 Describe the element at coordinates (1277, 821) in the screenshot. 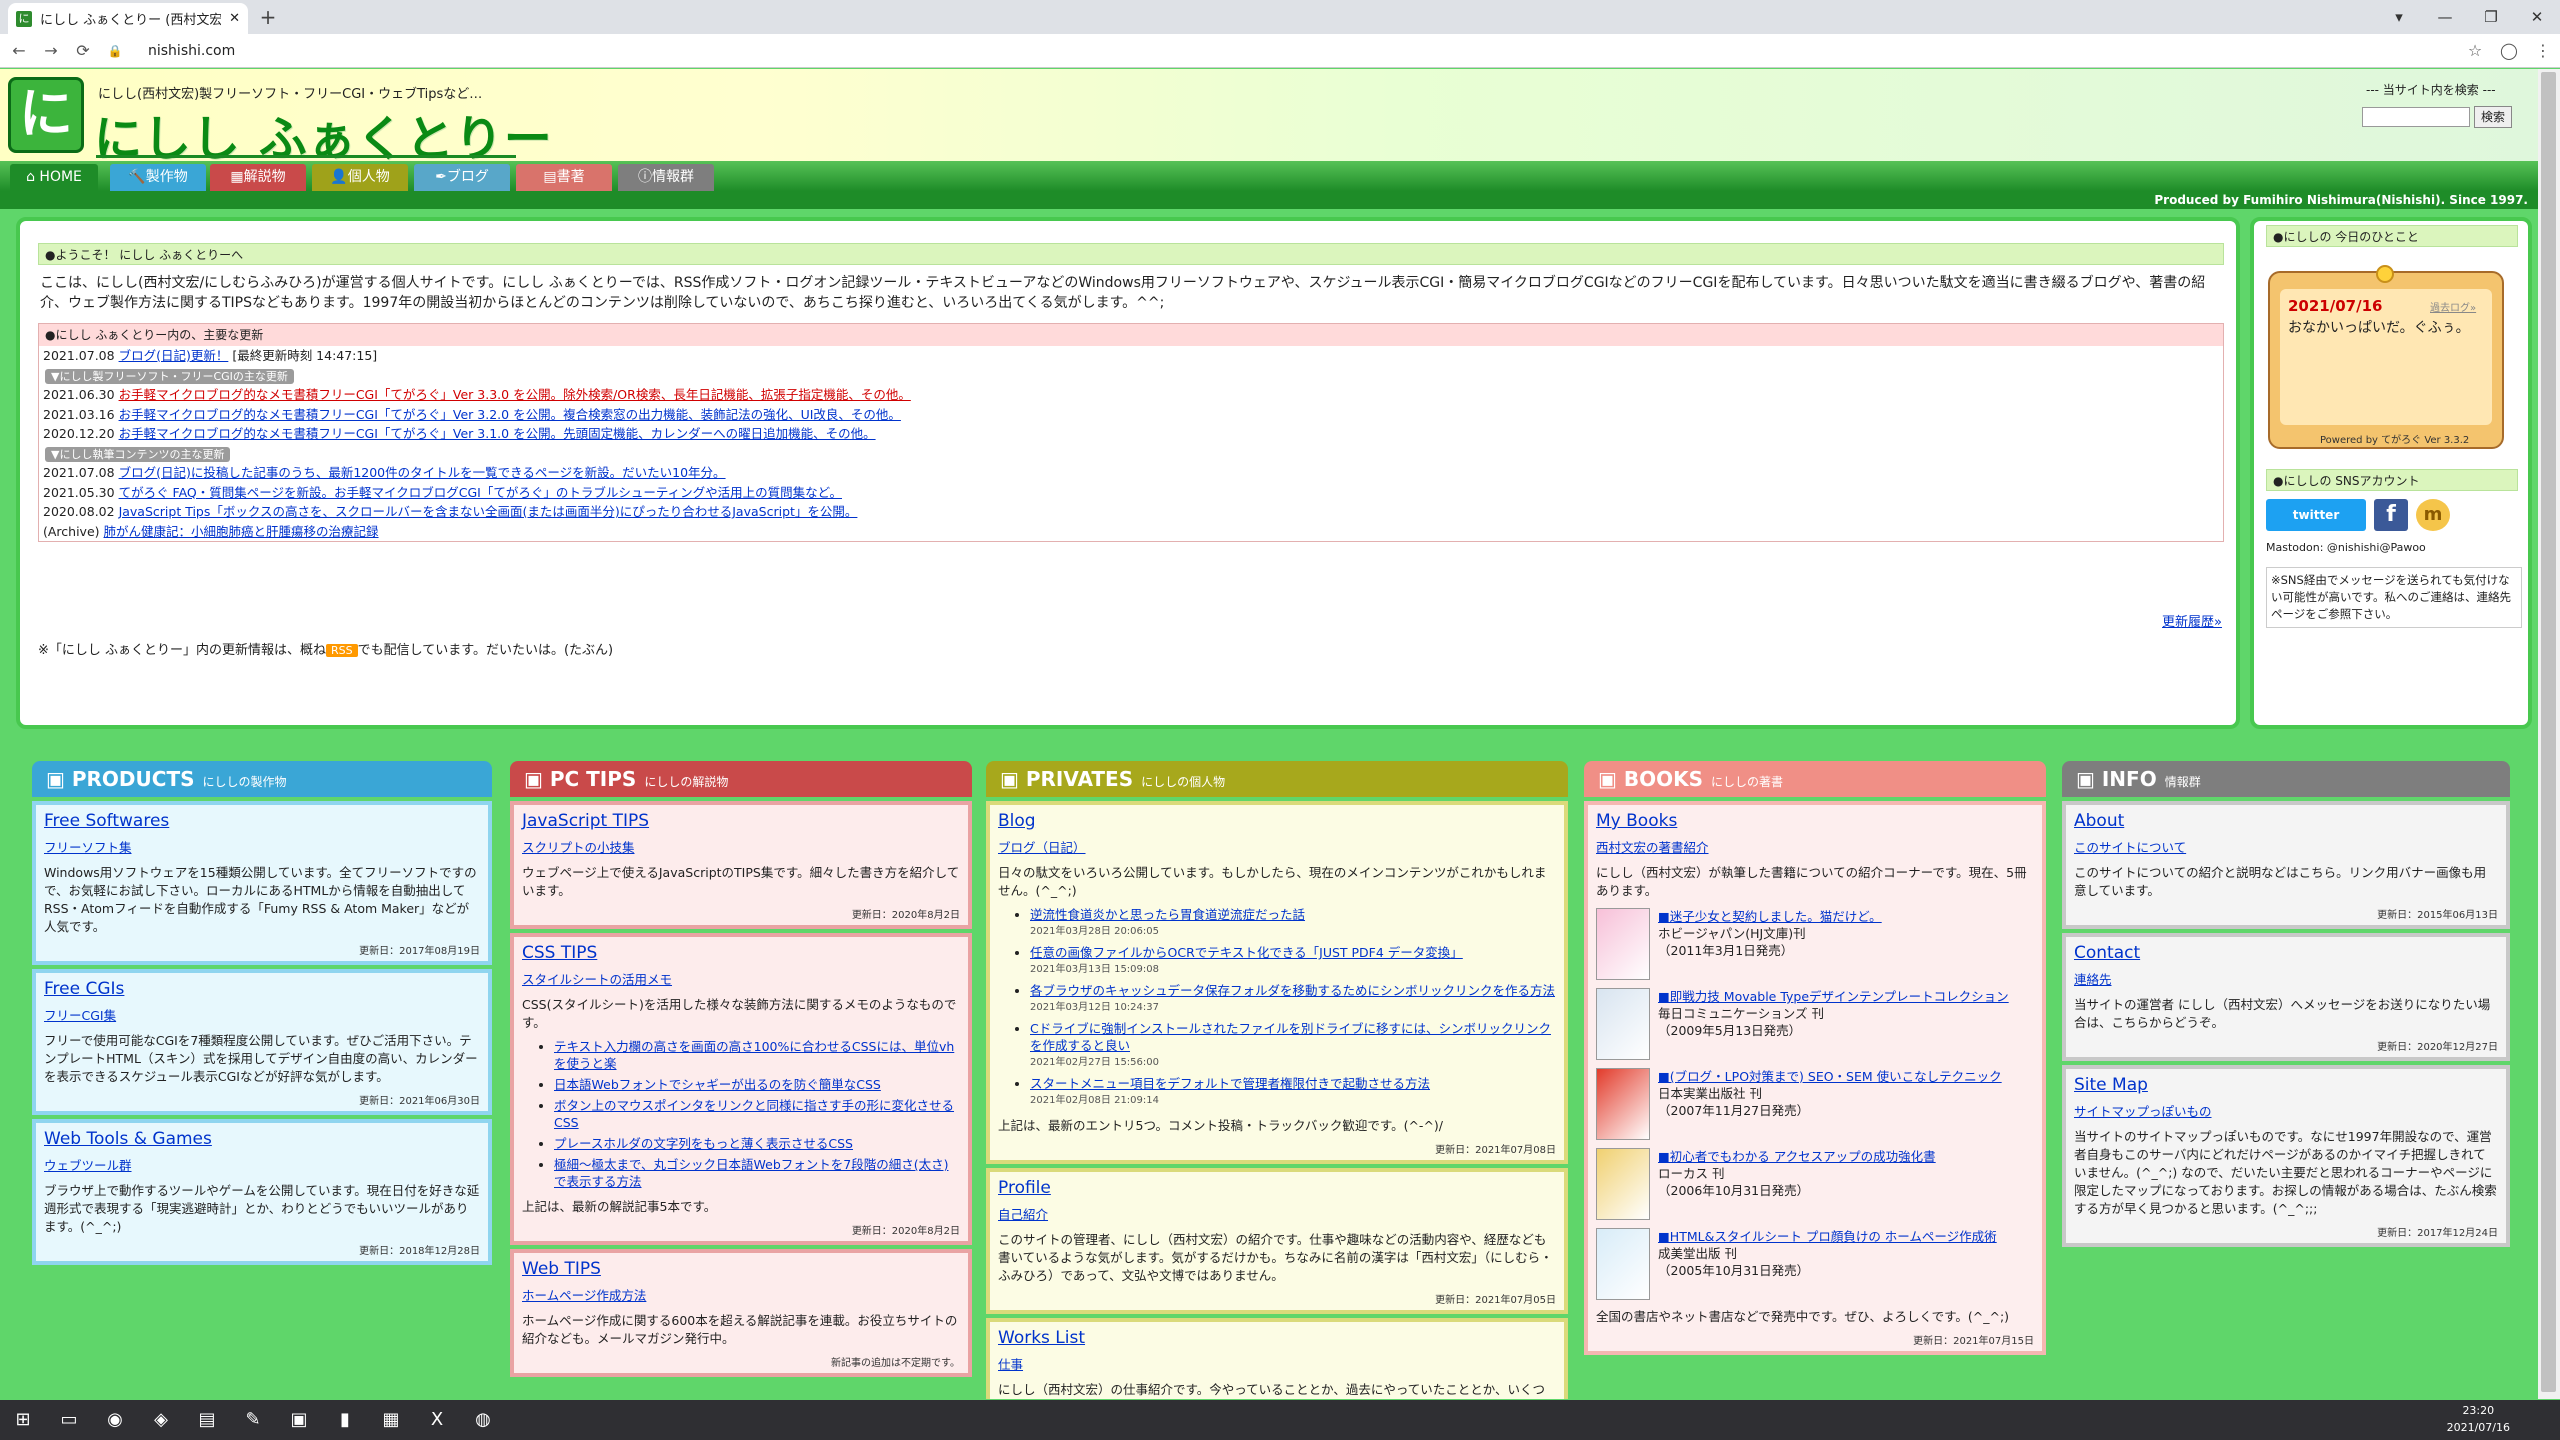

I see `card-title-link: Blog` at that location.